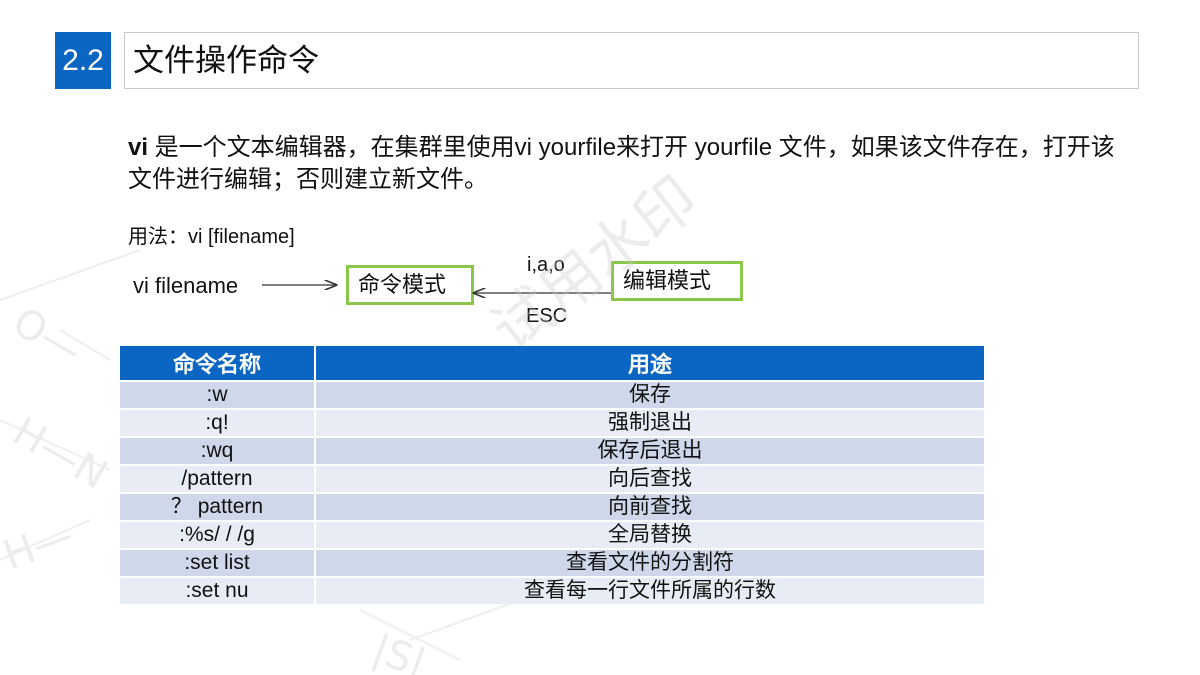 The image size is (1200, 675). Describe the element at coordinates (83, 60) in the screenshot. I see `section-number: 2.2` at that location.